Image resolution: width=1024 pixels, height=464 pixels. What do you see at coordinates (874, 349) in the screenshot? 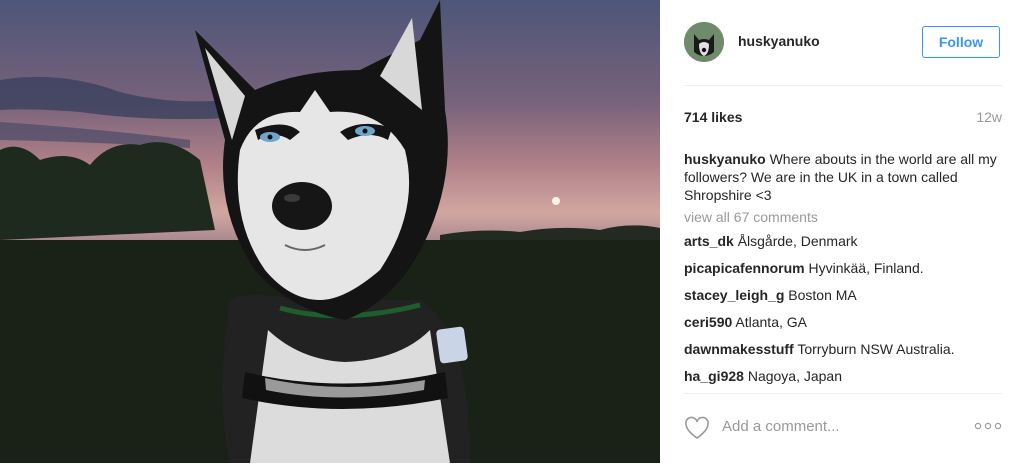
I see `comment-text: Torryburn NSW Australia.` at bounding box center [874, 349].